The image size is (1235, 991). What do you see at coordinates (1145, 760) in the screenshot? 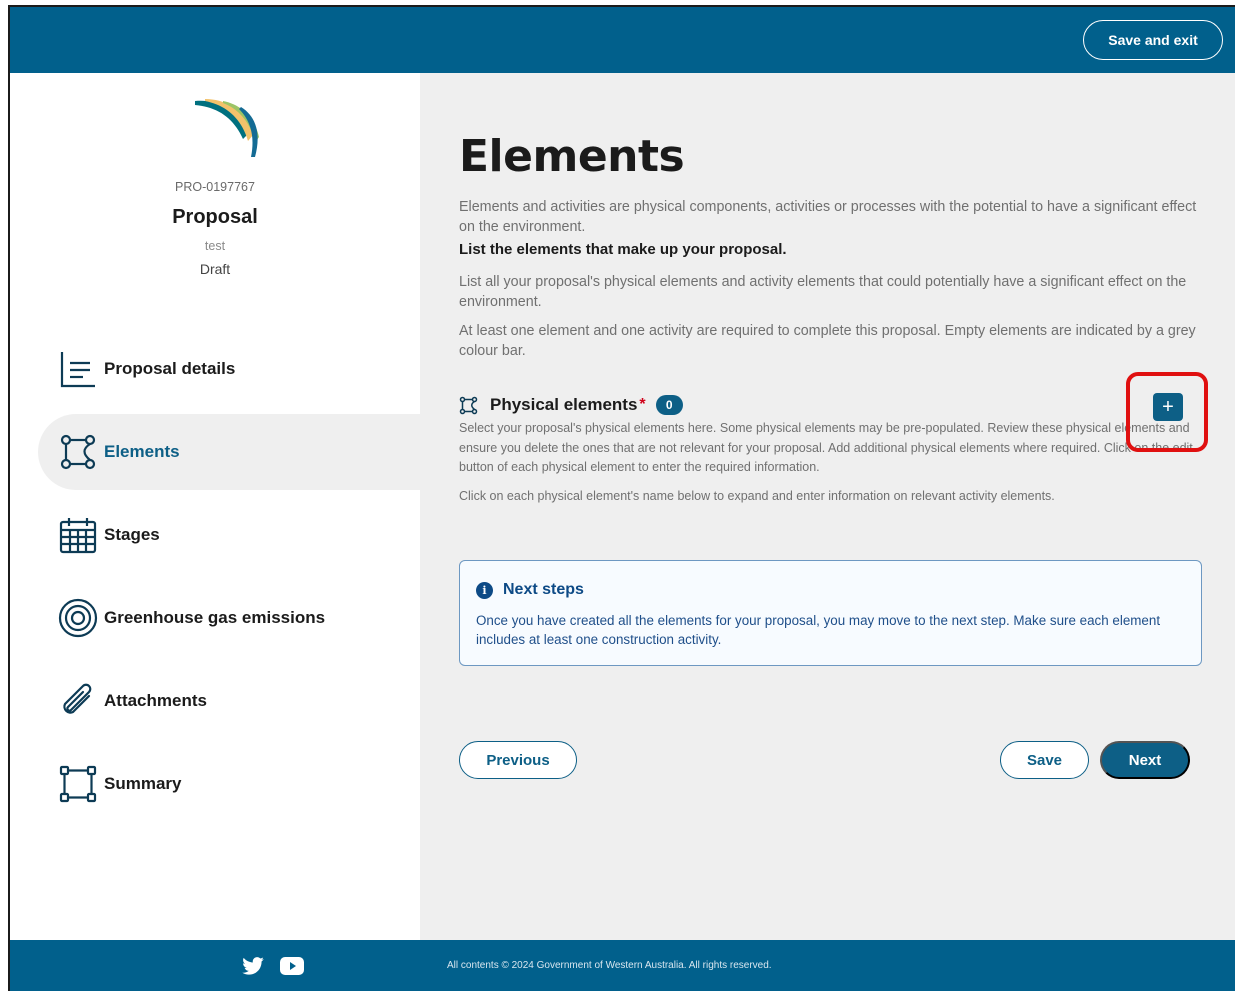
I see `next-button: Next` at bounding box center [1145, 760].